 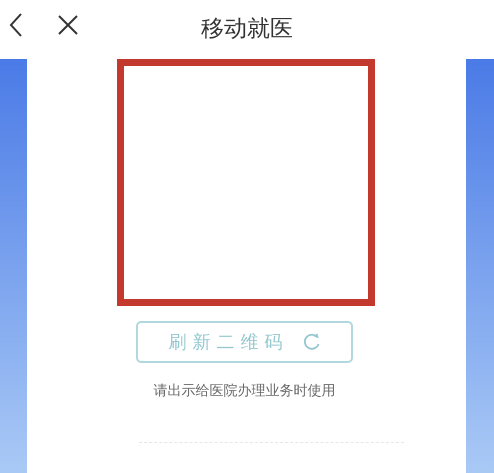 I want to click on refresh-icon, so click(x=311, y=342).